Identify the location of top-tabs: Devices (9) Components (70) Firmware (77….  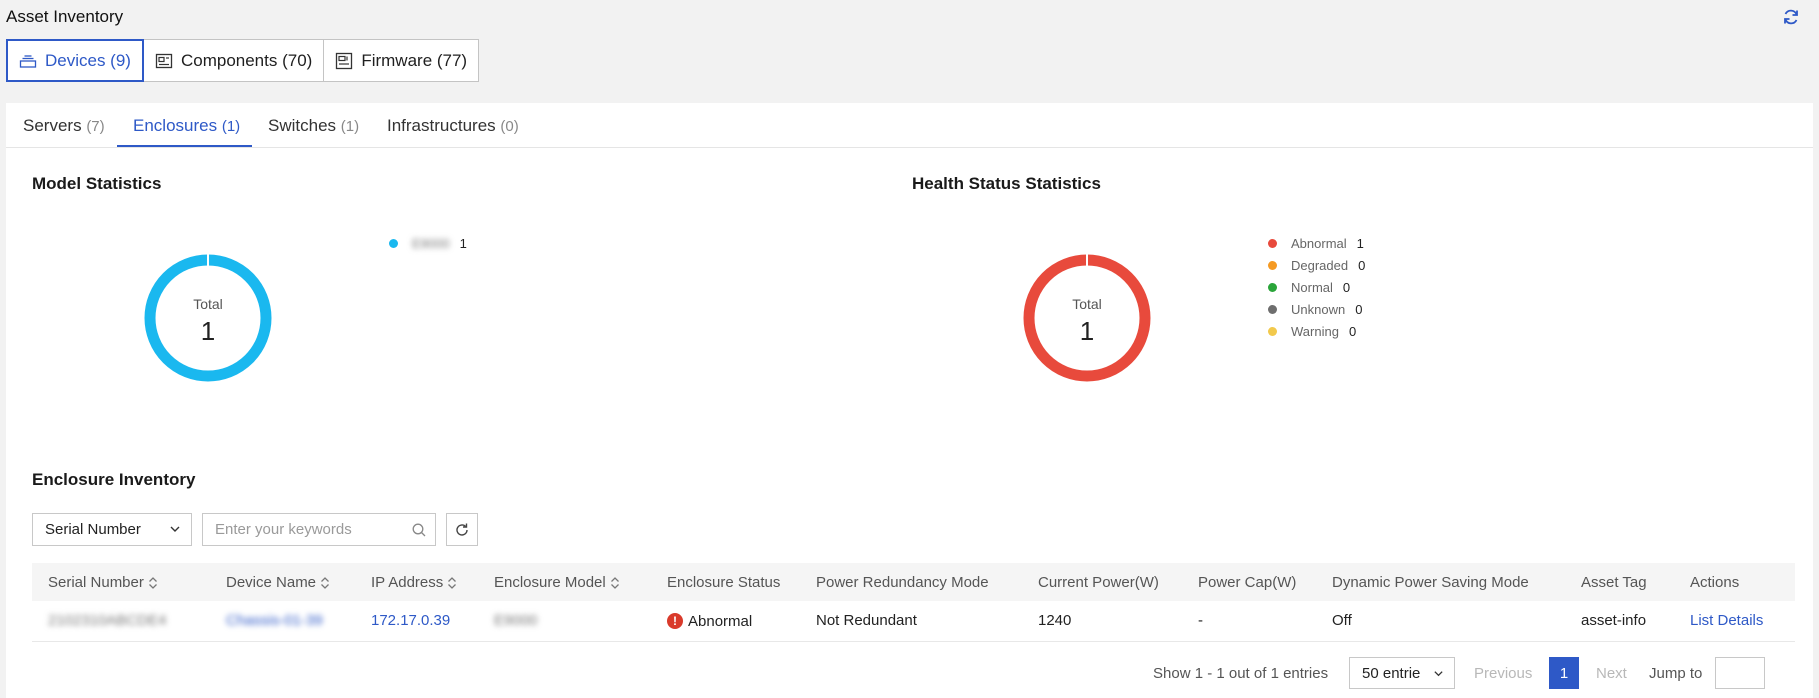
(243, 60).